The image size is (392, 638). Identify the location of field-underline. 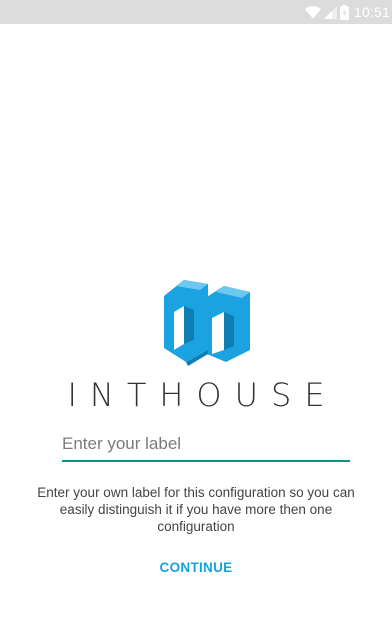
(206, 461).